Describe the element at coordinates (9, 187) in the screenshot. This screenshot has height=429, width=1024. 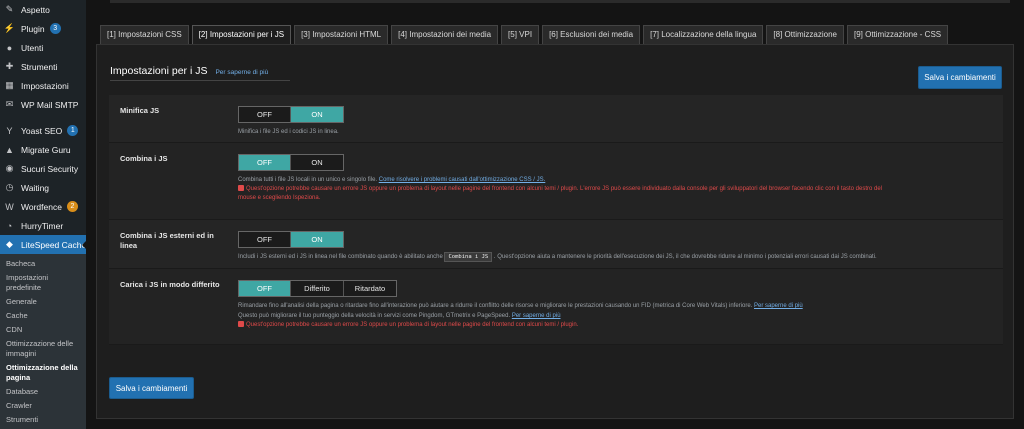
I see `clock-icon: ◷` at that location.